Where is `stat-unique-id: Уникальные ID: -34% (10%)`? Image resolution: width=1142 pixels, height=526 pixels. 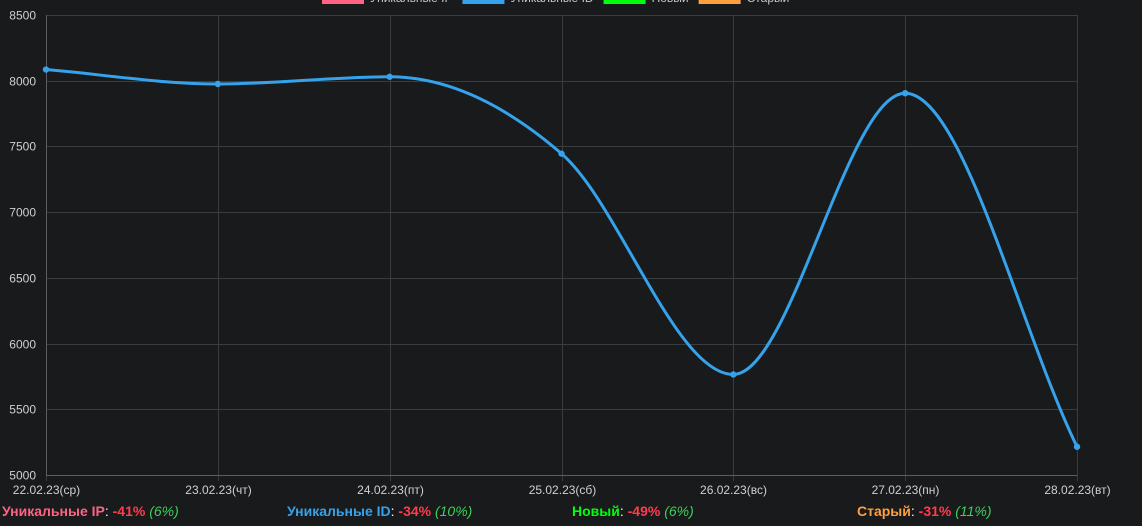 stat-unique-id: Уникальные ID: -34% (10%) is located at coordinates (380, 511).